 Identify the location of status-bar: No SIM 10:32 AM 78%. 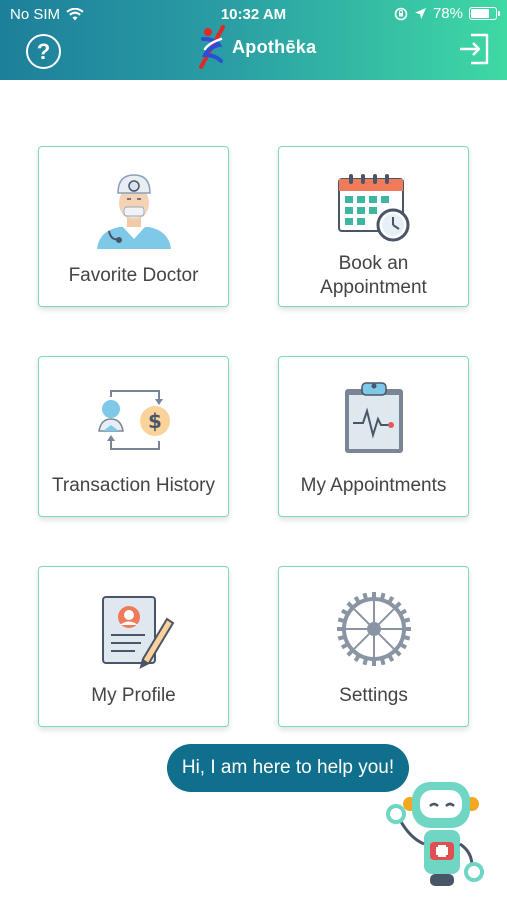
(253, 14).